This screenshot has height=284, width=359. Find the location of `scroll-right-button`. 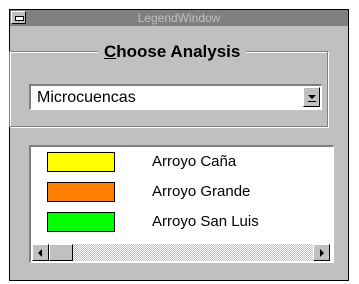

scroll-right-button is located at coordinates (321, 252).